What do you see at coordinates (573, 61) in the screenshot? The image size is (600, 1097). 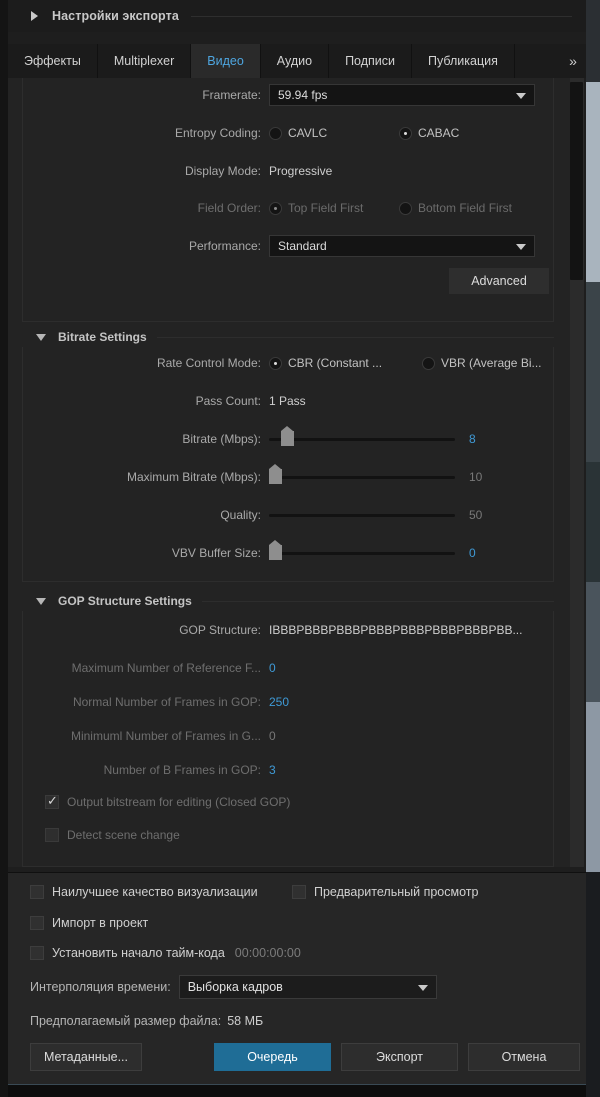 I see `tabs-overflow-icon: »` at bounding box center [573, 61].